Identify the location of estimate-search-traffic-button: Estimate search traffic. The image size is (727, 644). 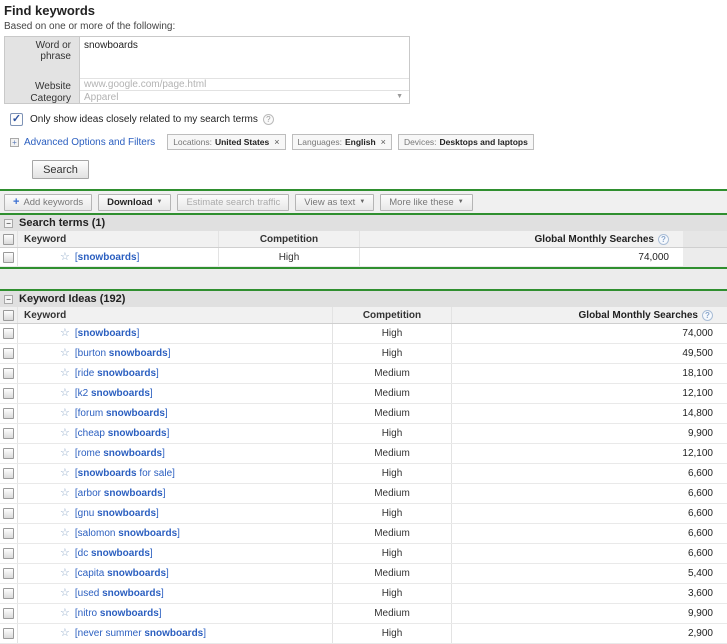
(233, 202).